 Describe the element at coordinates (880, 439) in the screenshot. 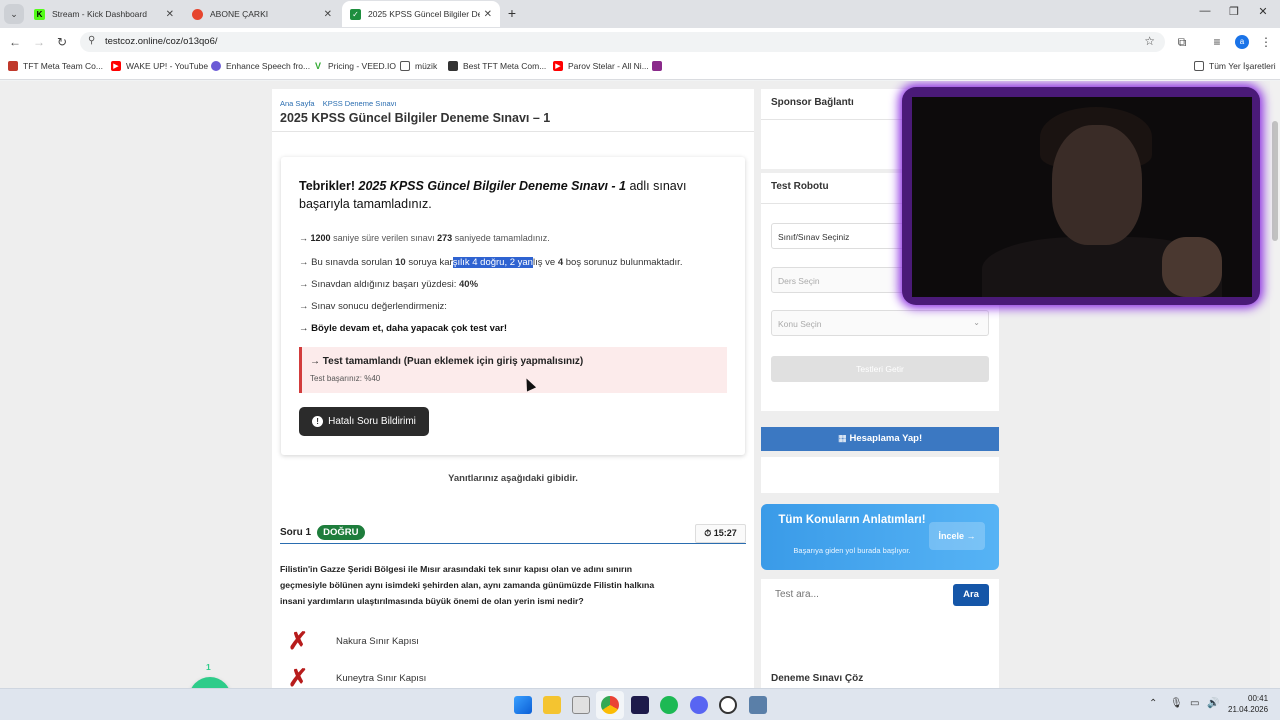

I see `calculate-button: ▦ Hesaplama Yap!` at that location.